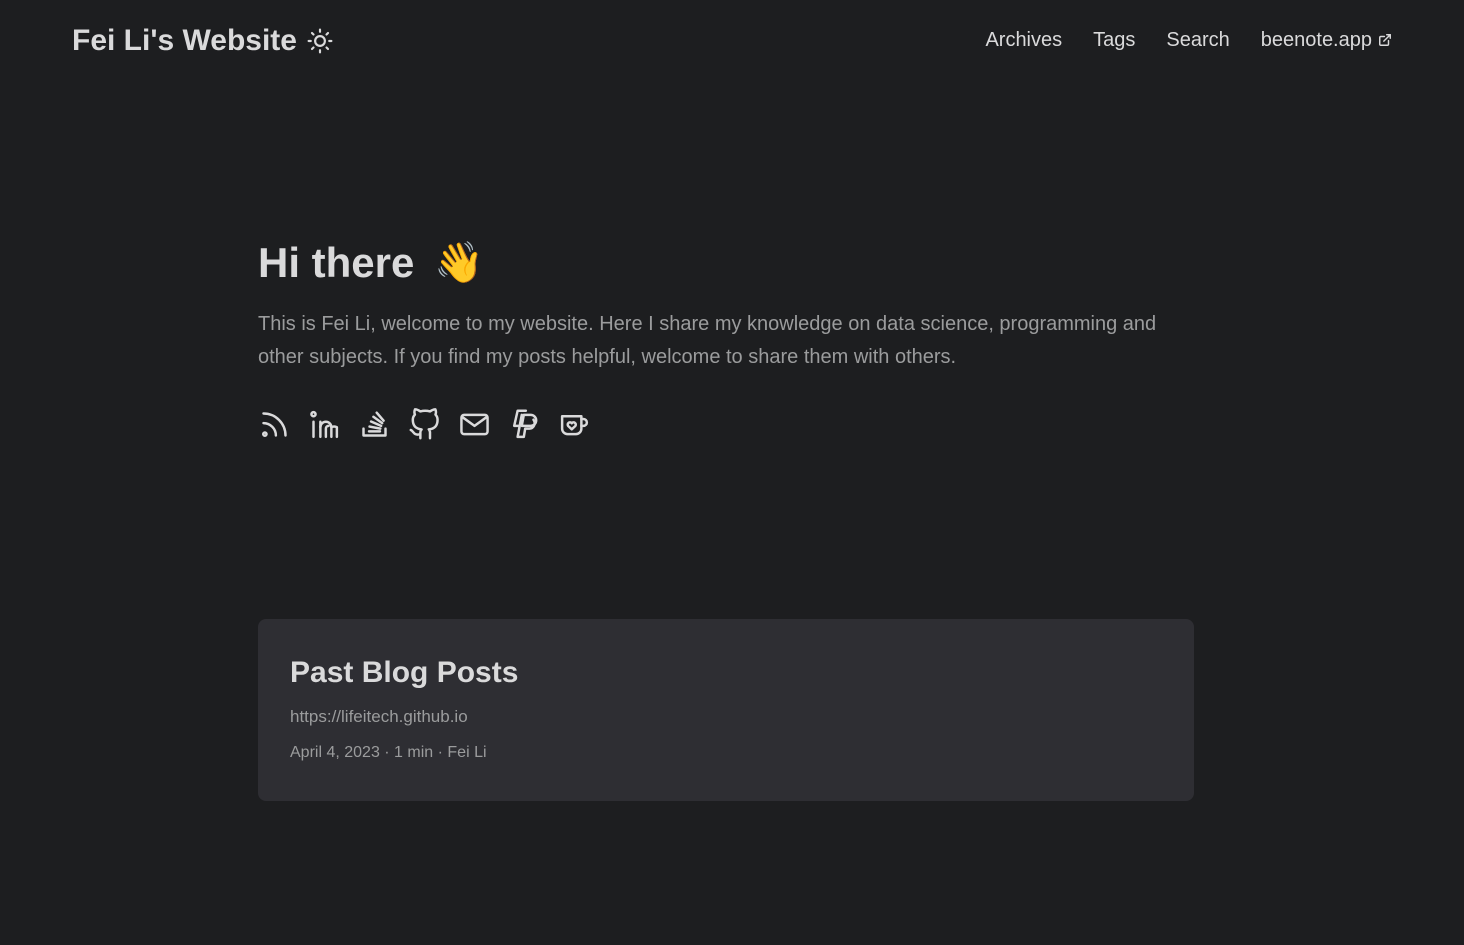  Describe the element at coordinates (184, 41) in the screenshot. I see `site-title-link: Fei Li's Website` at that location.